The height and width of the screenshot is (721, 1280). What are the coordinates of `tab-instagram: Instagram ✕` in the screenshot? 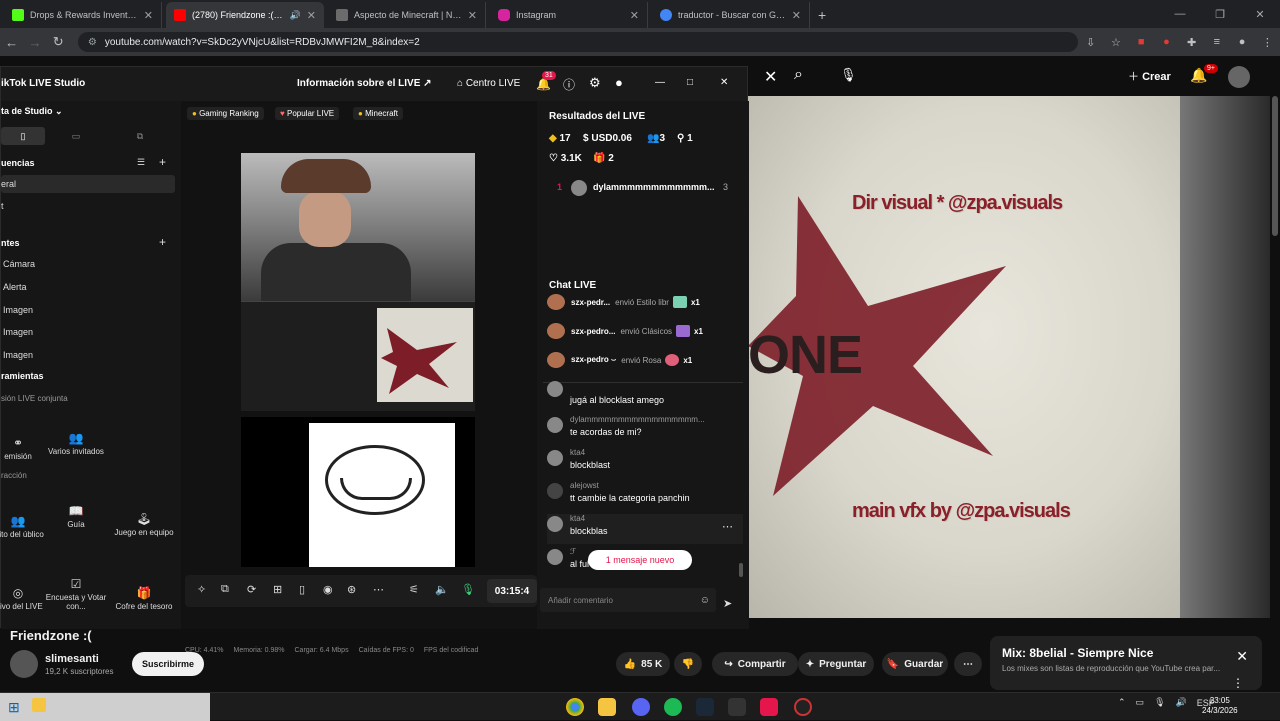 It's located at (569, 15).